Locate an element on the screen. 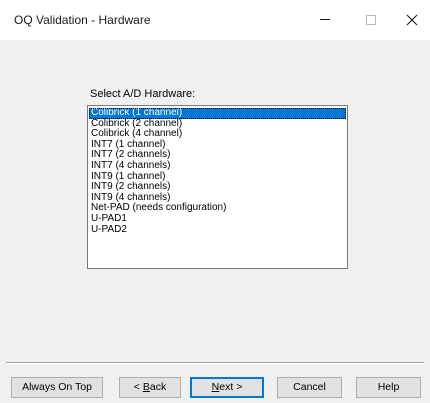 The width and height of the screenshot is (430, 403). hardware-option: INT7 (4 channels) is located at coordinates (217, 166).